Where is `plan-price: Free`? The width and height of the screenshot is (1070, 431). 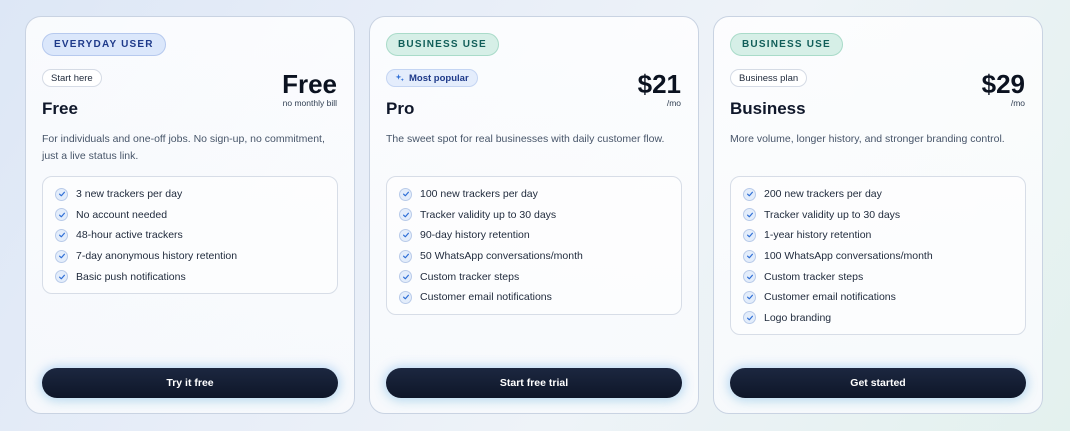 plan-price: Free is located at coordinates (309, 84).